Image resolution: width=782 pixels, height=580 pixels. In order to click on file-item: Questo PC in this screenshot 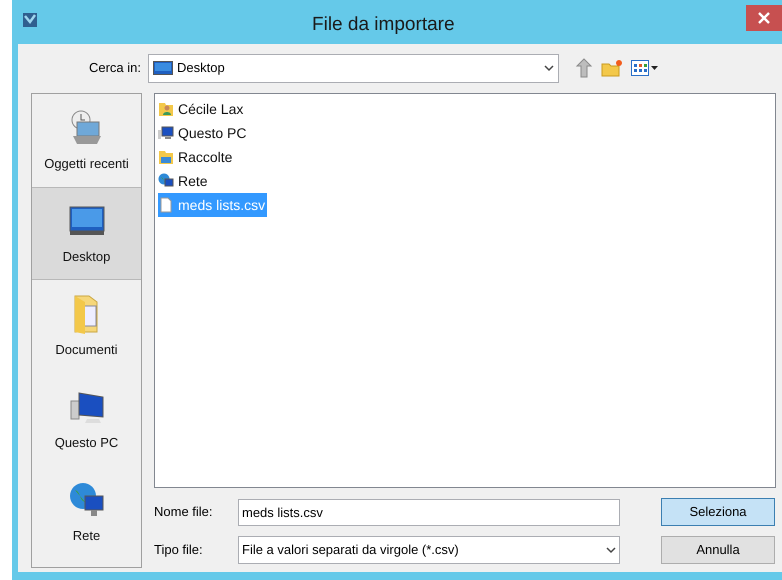, I will do `click(203, 133)`.